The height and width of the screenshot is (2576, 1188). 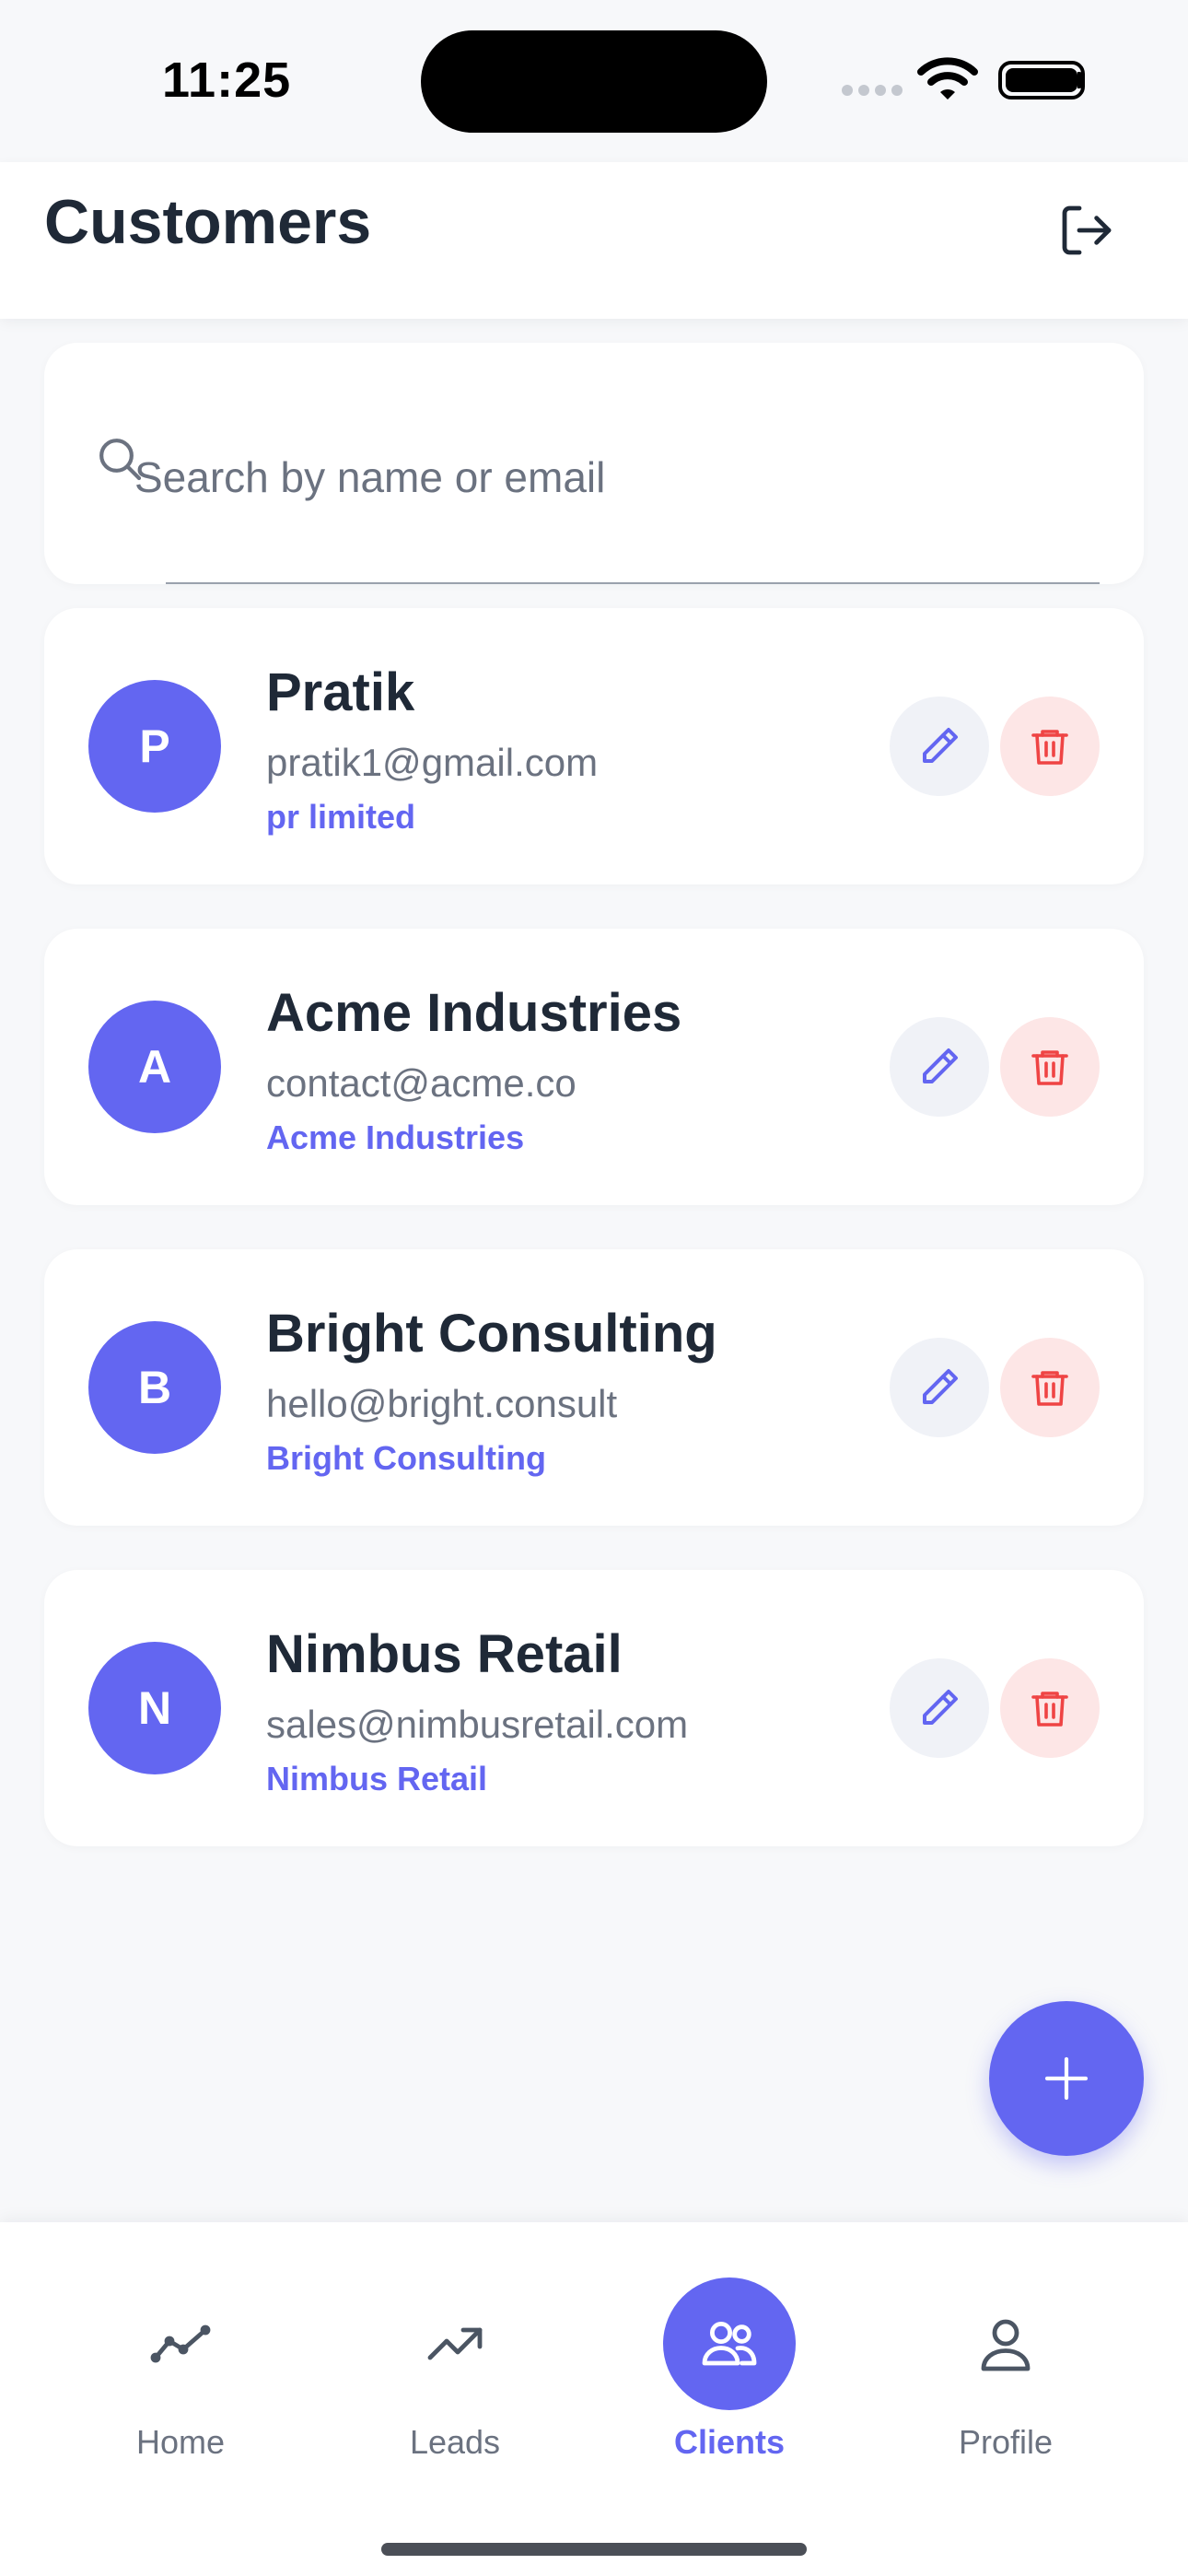 I want to click on user-icon, so click(x=1006, y=2345).